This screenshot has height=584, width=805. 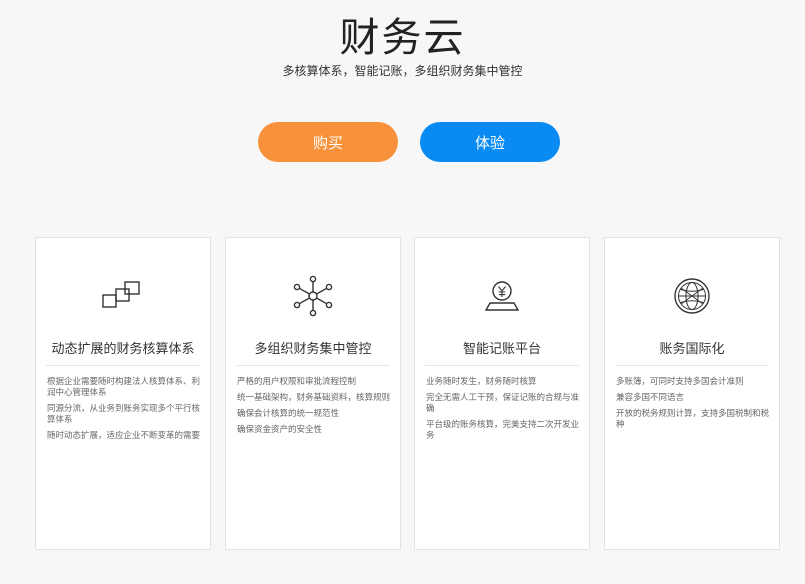 What do you see at coordinates (123, 296) in the screenshot?
I see `stacked-squares-icon` at bounding box center [123, 296].